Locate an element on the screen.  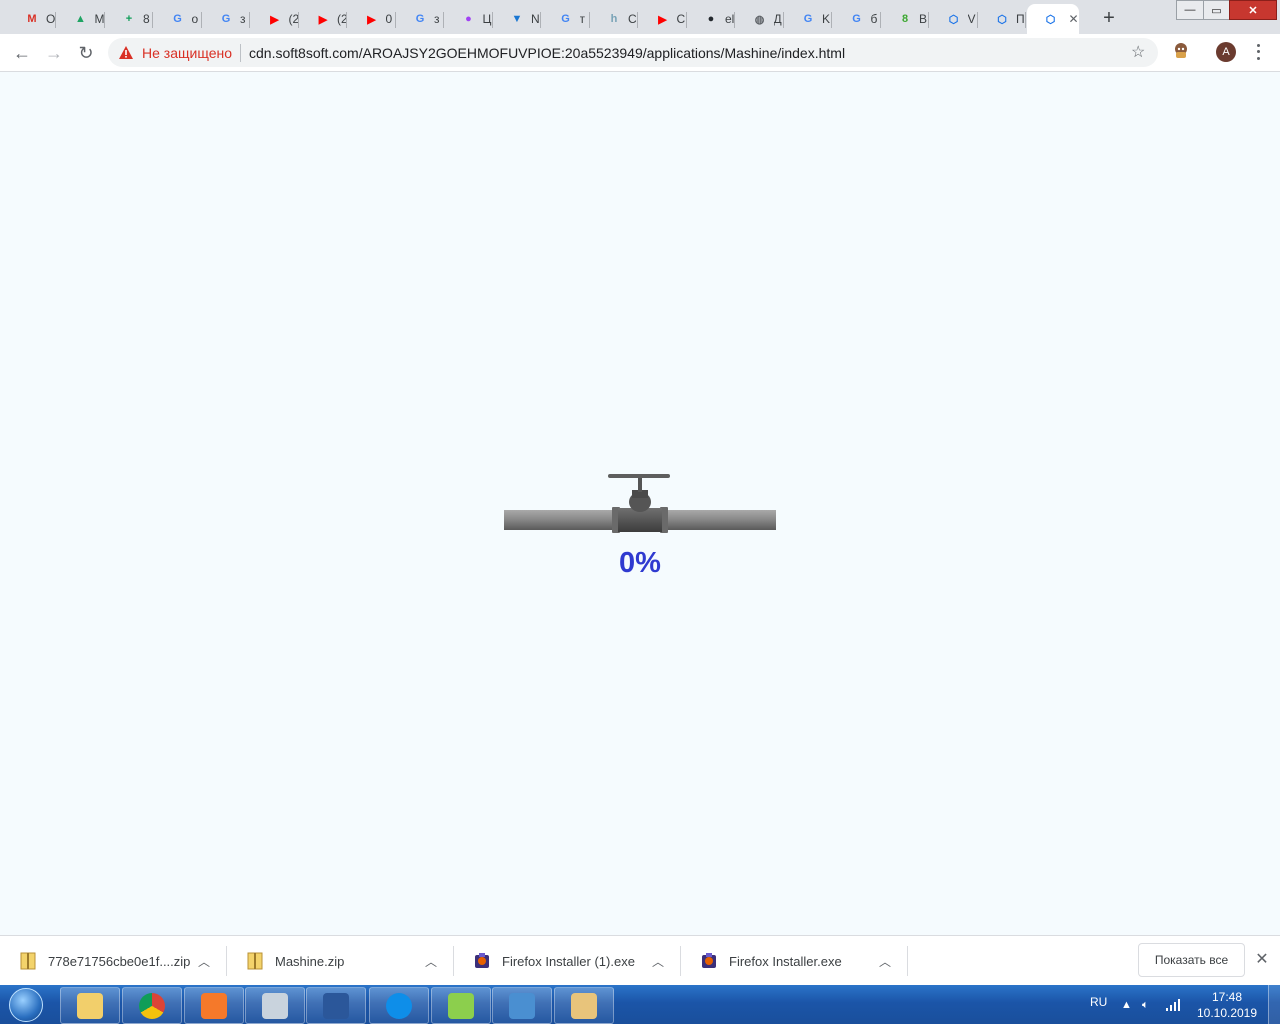
close-tab-icon: ✕ is located at coordinates (1073, 19).